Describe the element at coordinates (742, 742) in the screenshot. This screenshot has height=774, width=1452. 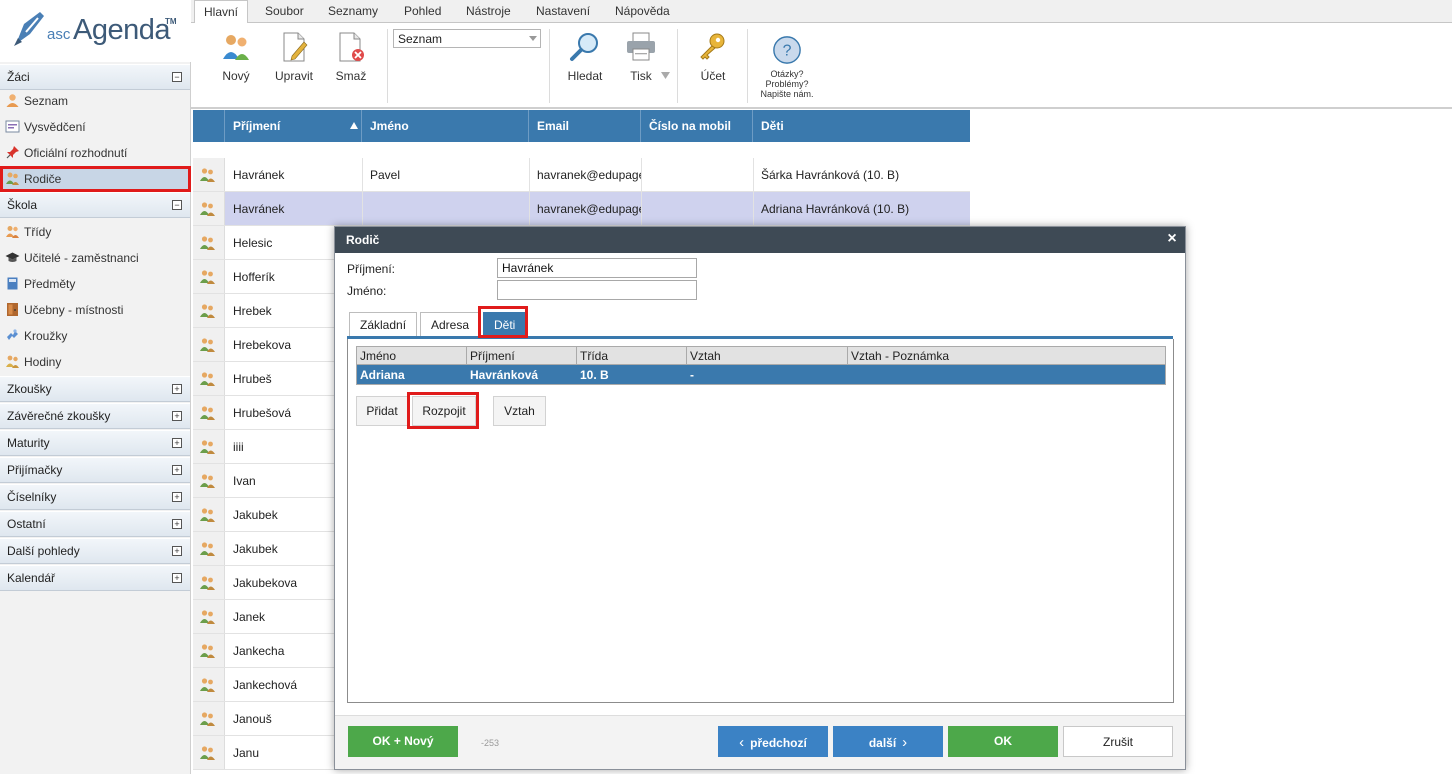
I see `chevron-left-icon: ‹` at that location.